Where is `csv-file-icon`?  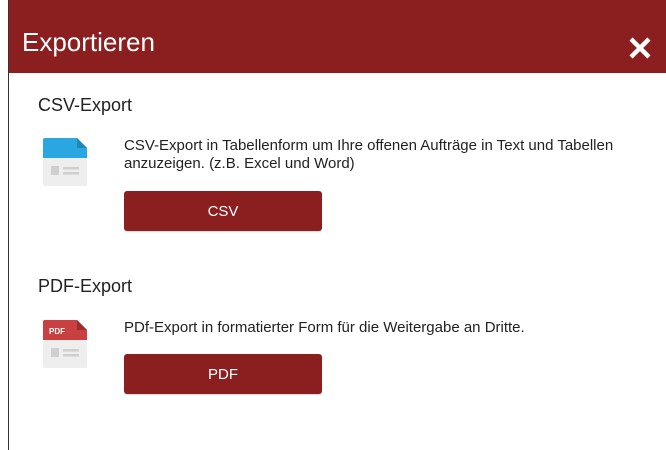 csv-file-icon is located at coordinates (65, 162).